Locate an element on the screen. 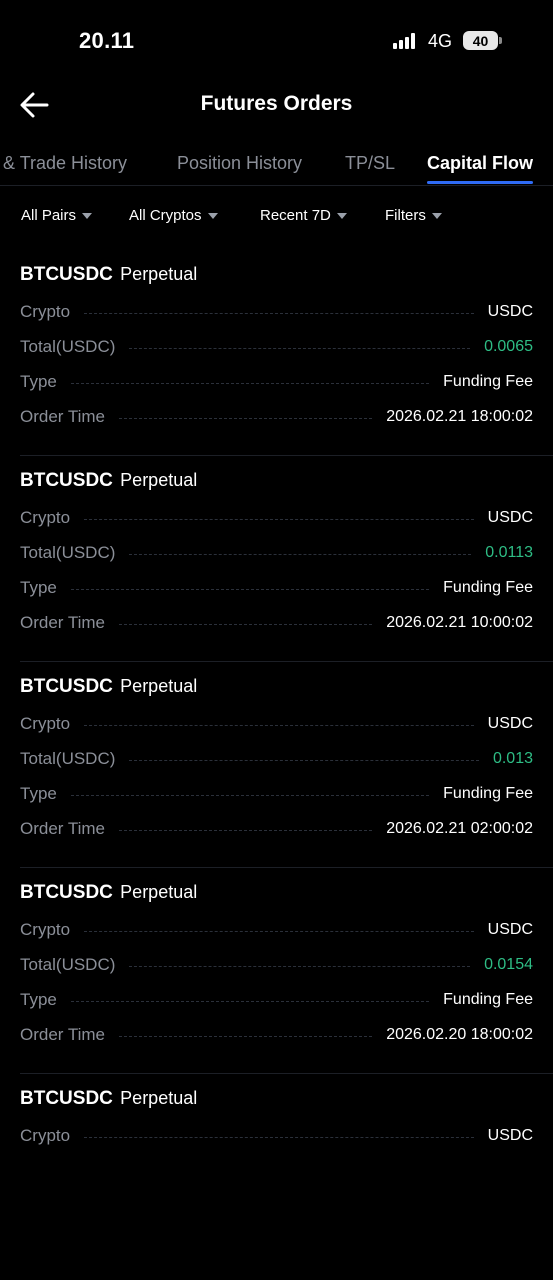 This screenshot has width=553, height=1280. page-title: Futures Orders is located at coordinates (276, 103).